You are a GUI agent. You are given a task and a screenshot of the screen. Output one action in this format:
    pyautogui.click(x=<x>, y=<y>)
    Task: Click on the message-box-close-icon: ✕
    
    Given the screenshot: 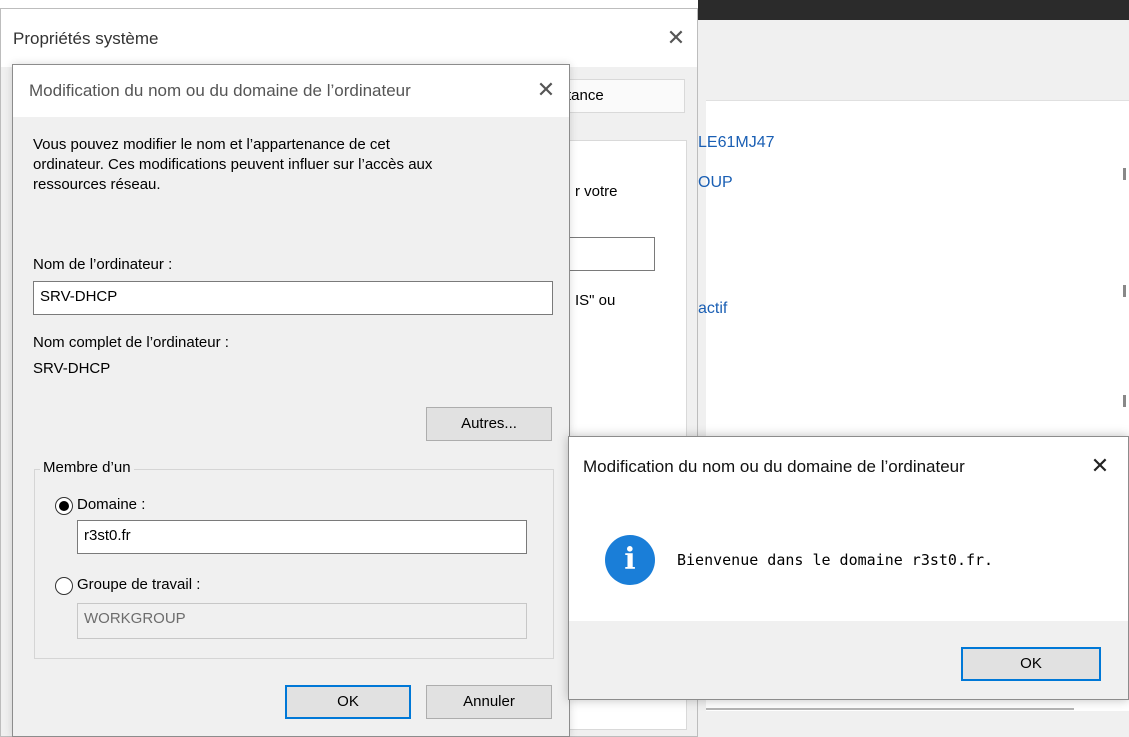 What is the action you would take?
    pyautogui.click(x=1100, y=466)
    